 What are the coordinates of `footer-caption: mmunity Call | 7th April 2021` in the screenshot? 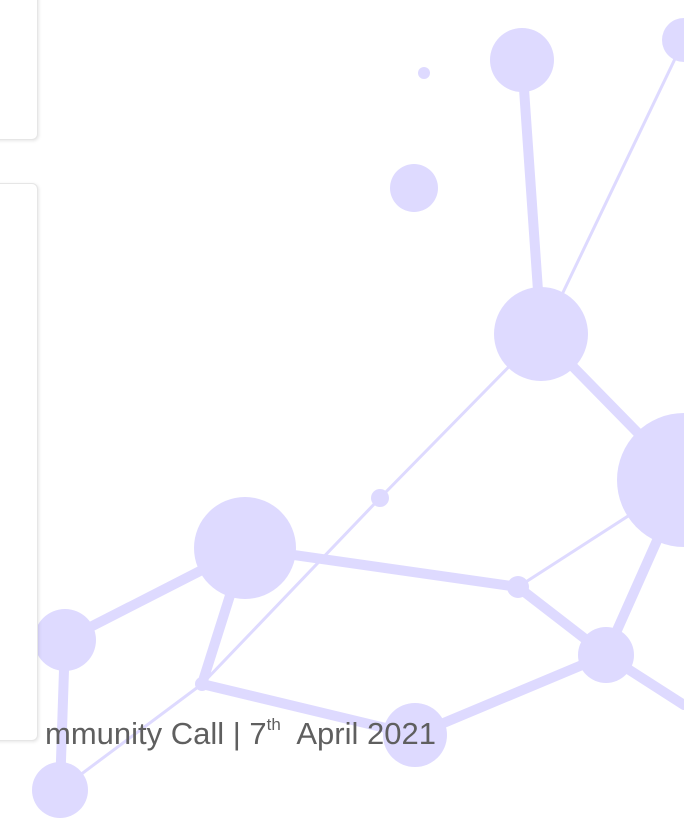 It's located at (240, 733).